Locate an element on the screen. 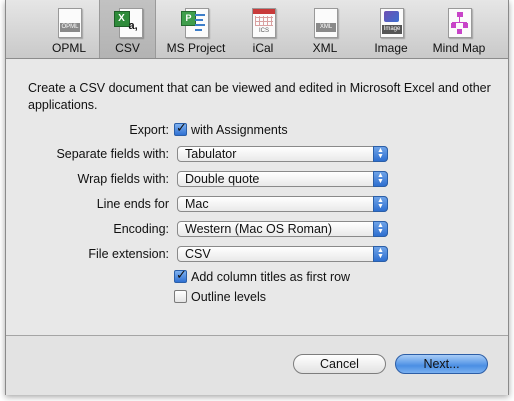  tab-image: Image Image is located at coordinates (391, 29).